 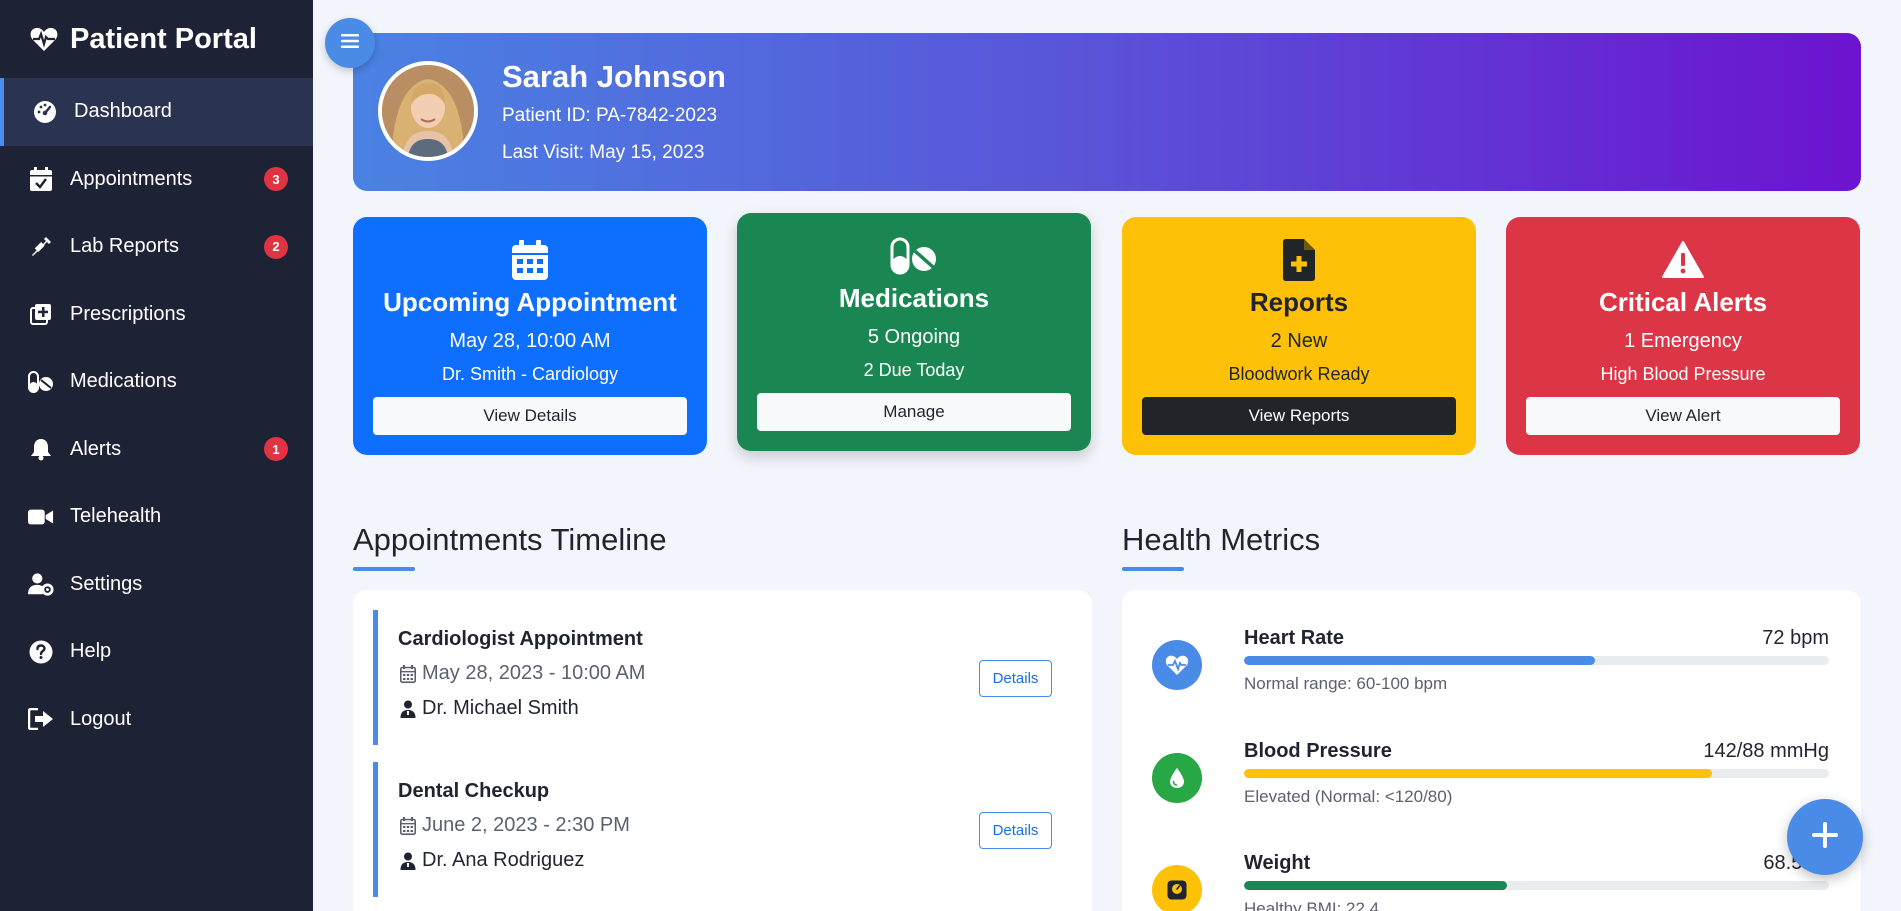 I want to click on sidebar-item-lab-reports: Lab Reports 2, so click(x=156, y=247).